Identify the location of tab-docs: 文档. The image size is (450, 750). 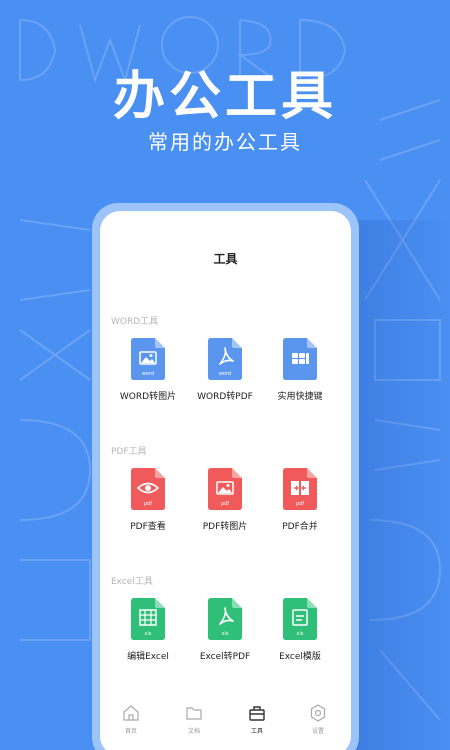
(194, 719).